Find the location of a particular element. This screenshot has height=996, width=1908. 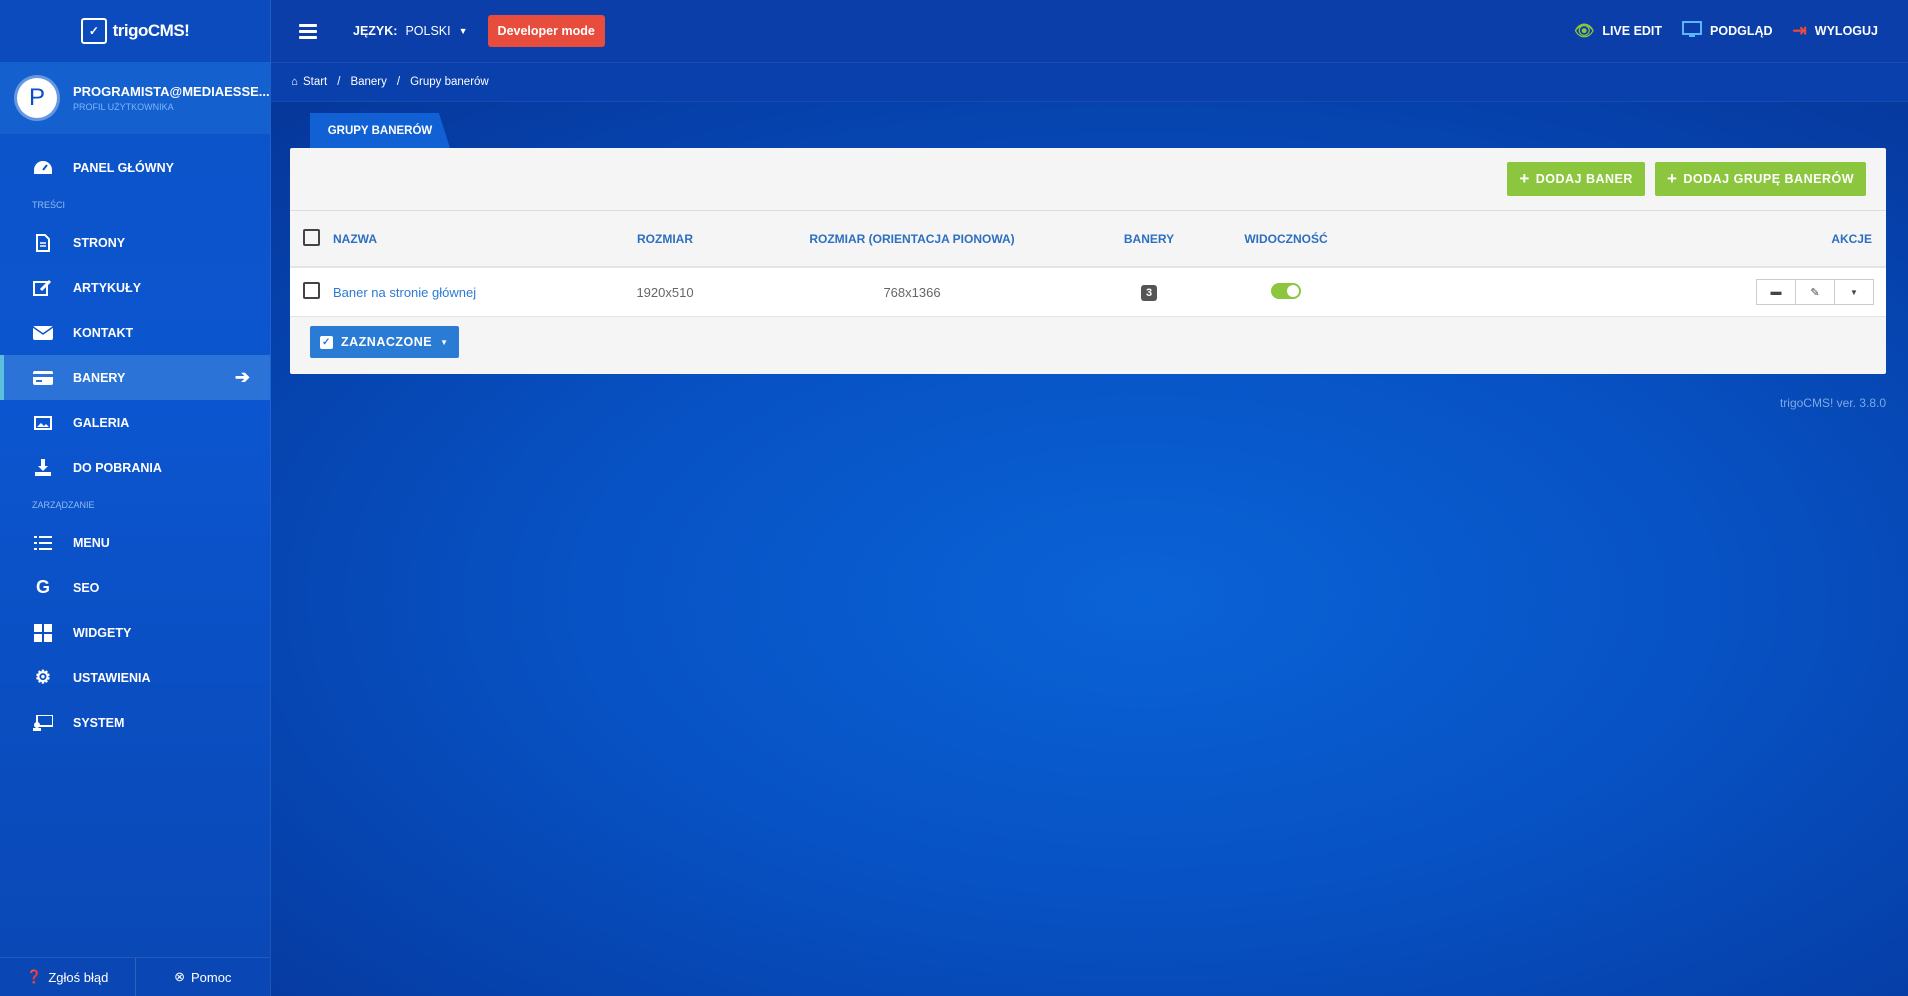

add-banner-group-button: + DODAJ GRUPĘ BANERÓW is located at coordinates (1760, 179).